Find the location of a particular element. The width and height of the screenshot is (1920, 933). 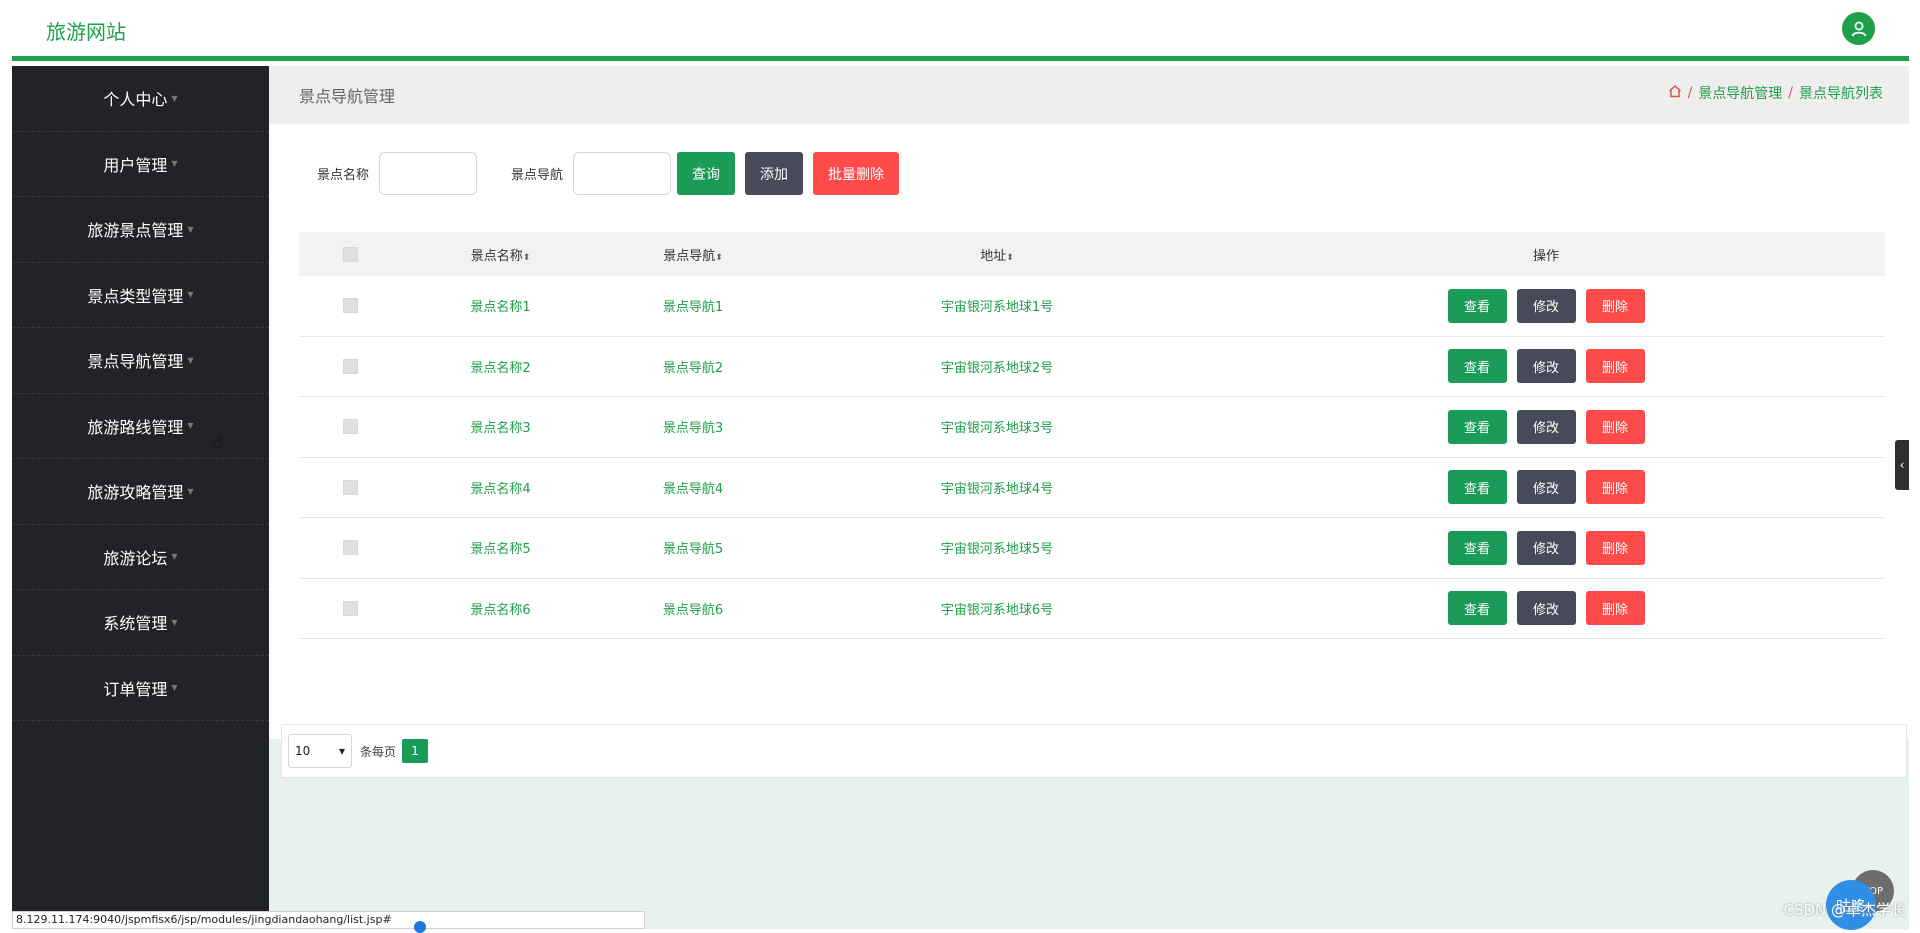

page-number-current: 1 is located at coordinates (415, 751).